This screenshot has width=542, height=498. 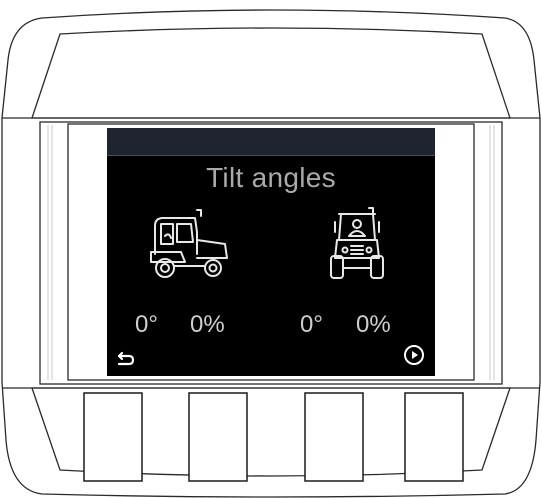 I want to click on page-title: Tilt angles, so click(x=271, y=177).